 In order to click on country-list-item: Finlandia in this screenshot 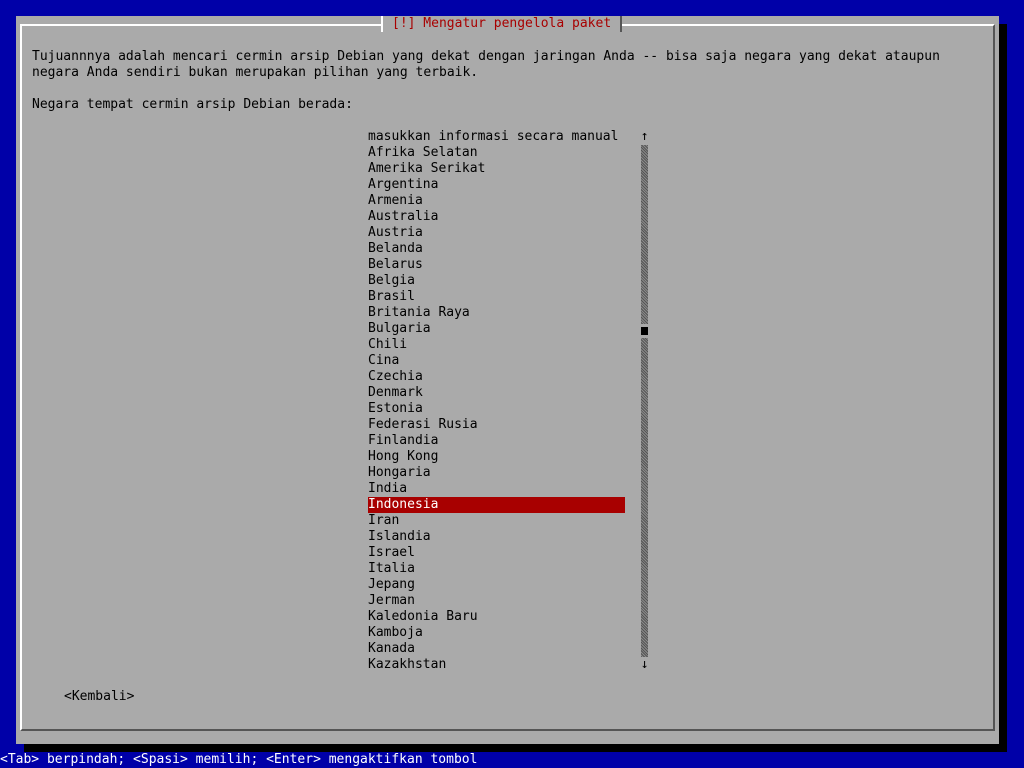, I will do `click(496, 441)`.